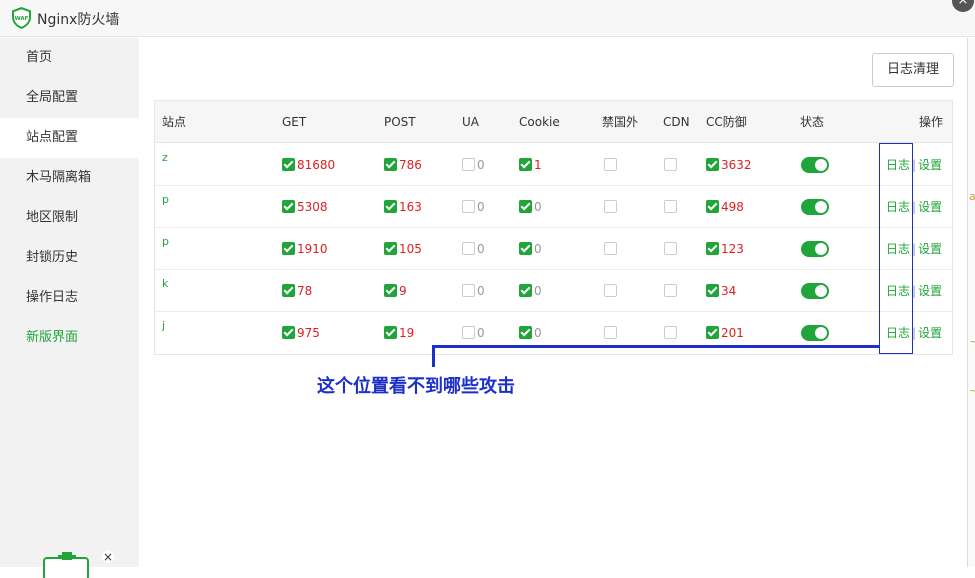 The image size is (975, 578). What do you see at coordinates (971, 302) in the screenshot?
I see `background-window-edge` at bounding box center [971, 302].